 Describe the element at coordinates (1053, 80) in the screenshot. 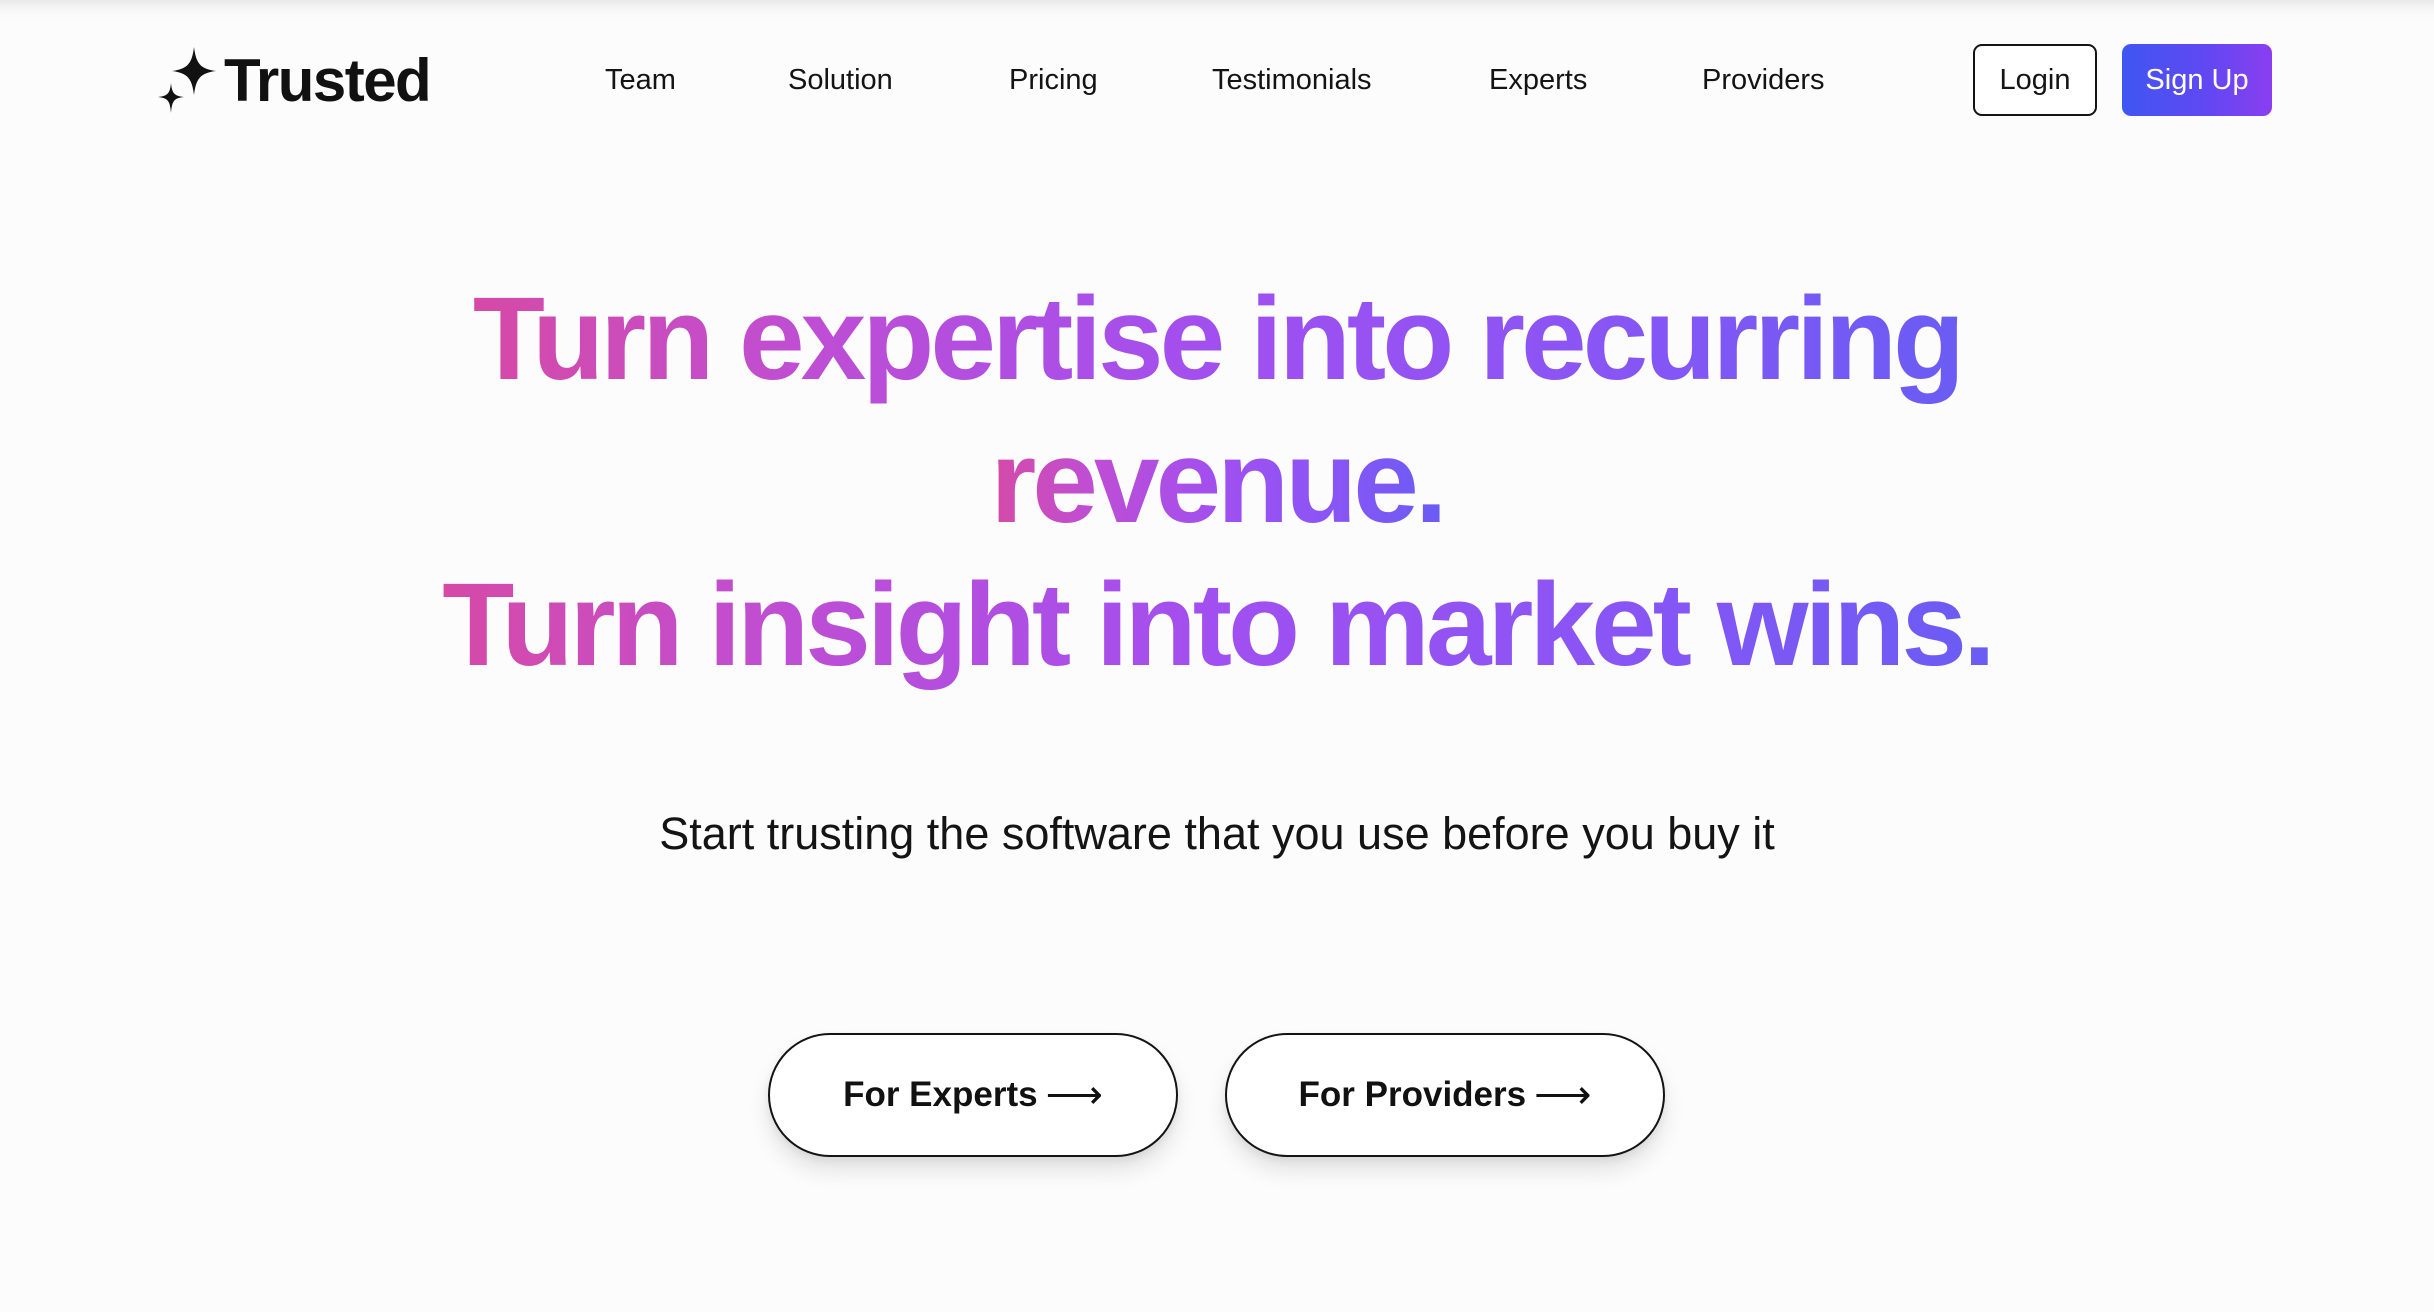

I see `nav-link-pricing: Pricing` at that location.